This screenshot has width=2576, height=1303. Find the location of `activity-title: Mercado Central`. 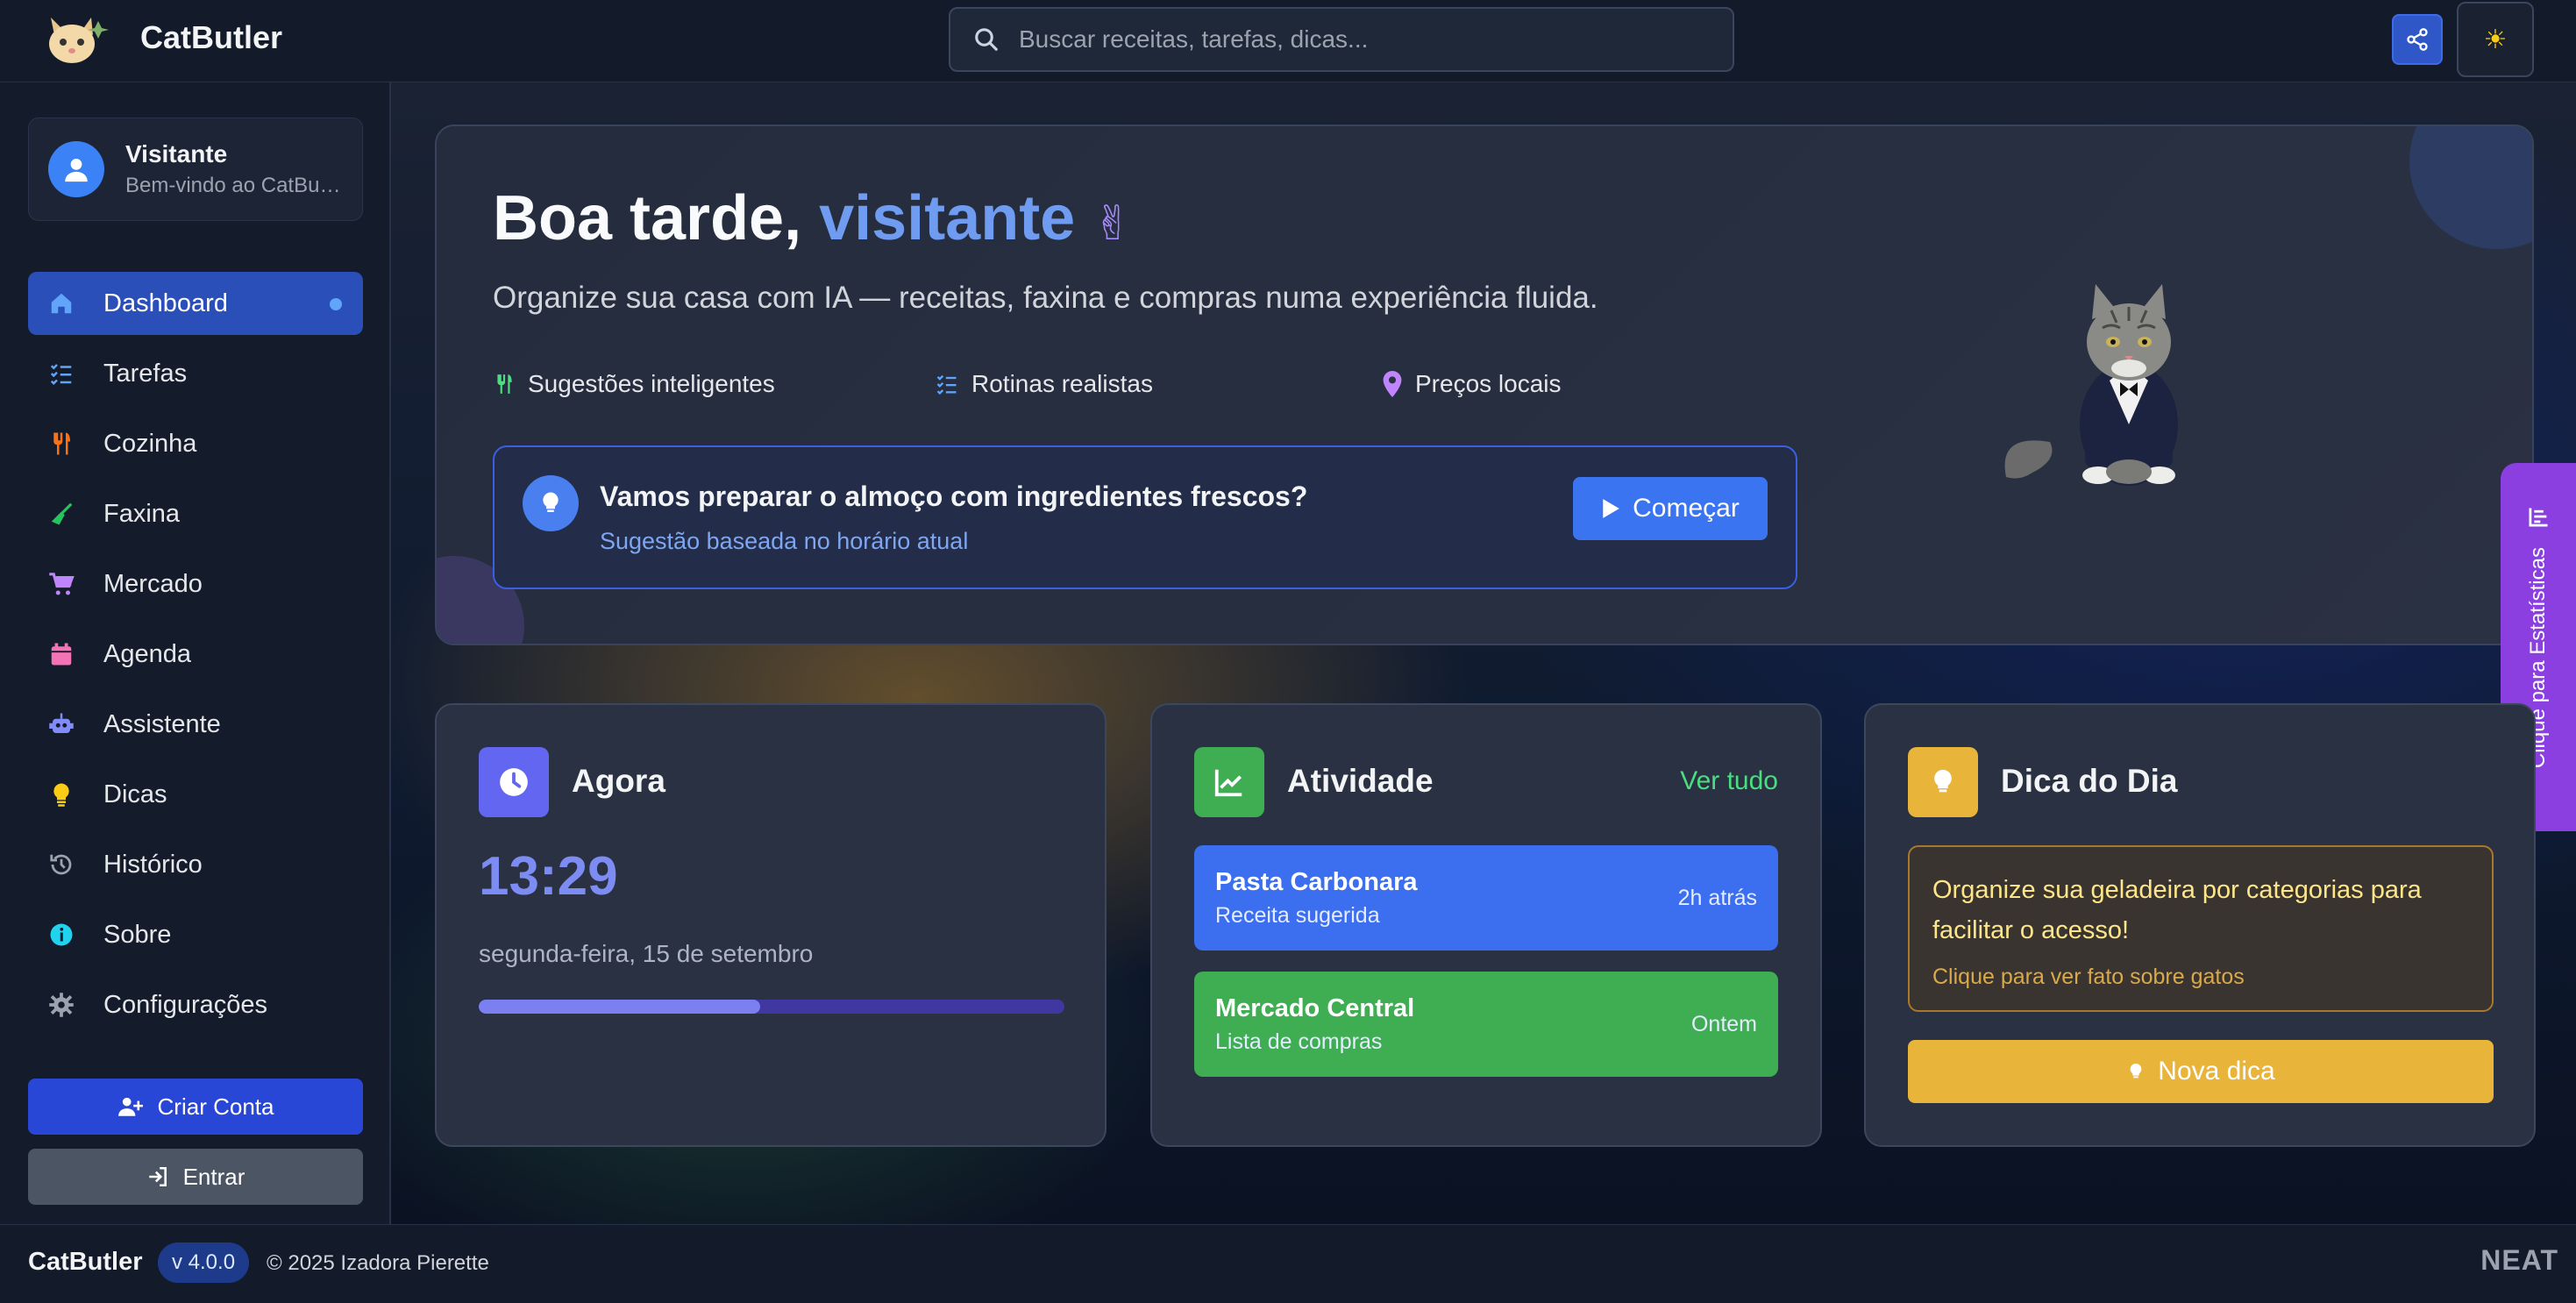

activity-title: Mercado Central is located at coordinates (1315, 1008).